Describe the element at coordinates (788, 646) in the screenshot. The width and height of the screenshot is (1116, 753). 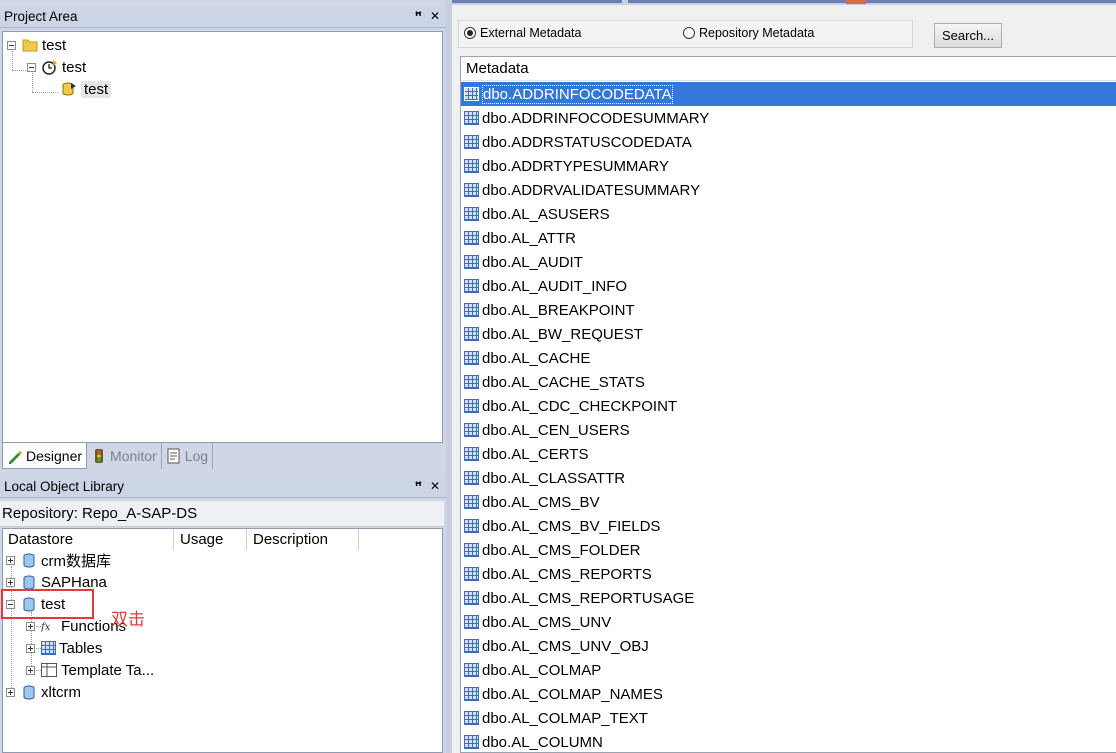
I see `metadata-row: dbo.AL_CMS_UNV_OBJ` at that location.